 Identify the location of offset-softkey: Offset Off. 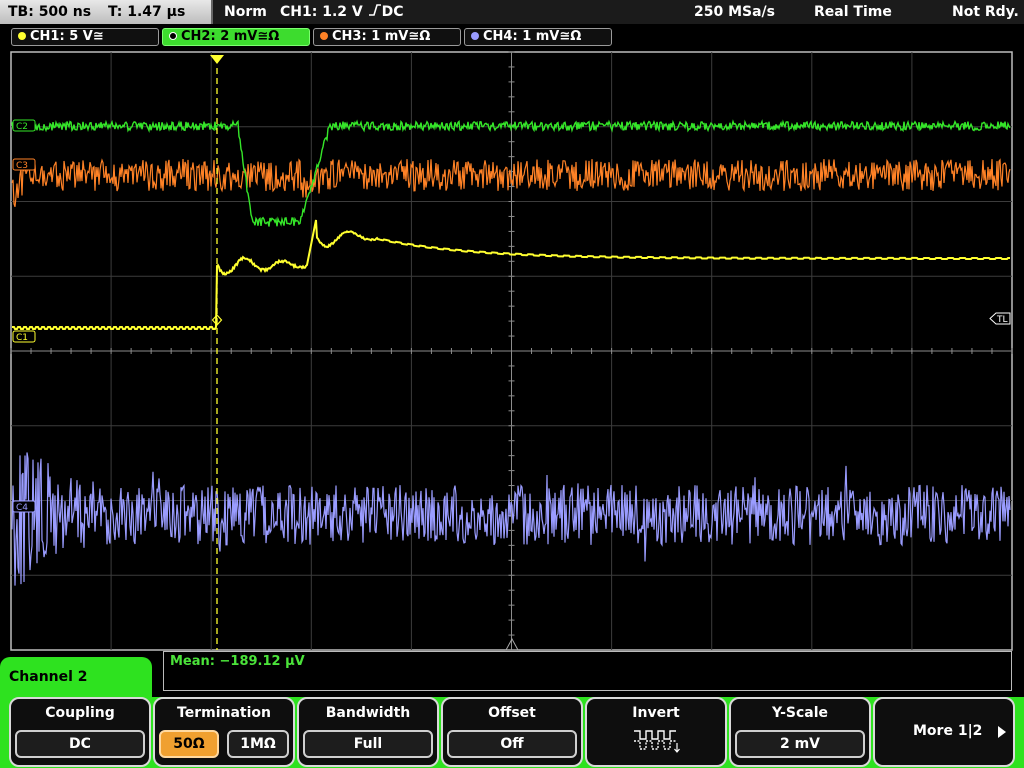
(512, 732).